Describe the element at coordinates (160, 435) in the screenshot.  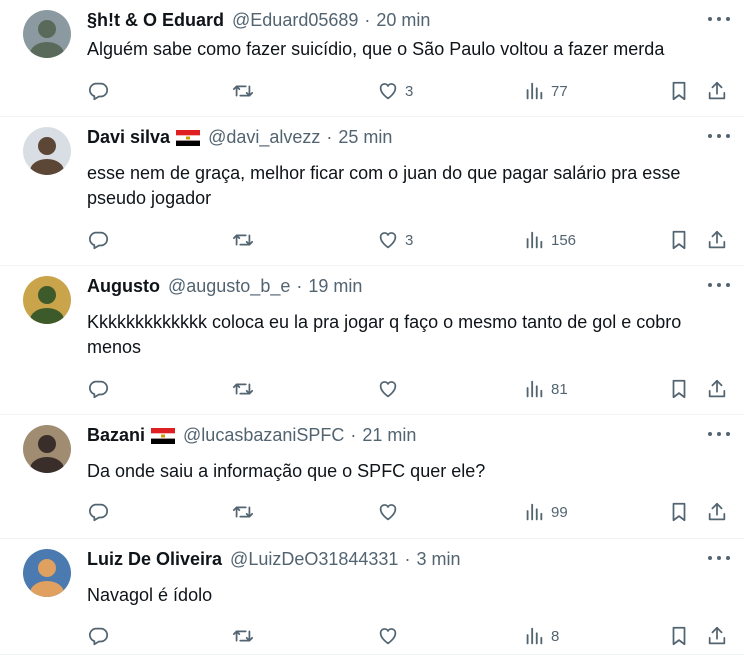
I see `flag-icon` at that location.